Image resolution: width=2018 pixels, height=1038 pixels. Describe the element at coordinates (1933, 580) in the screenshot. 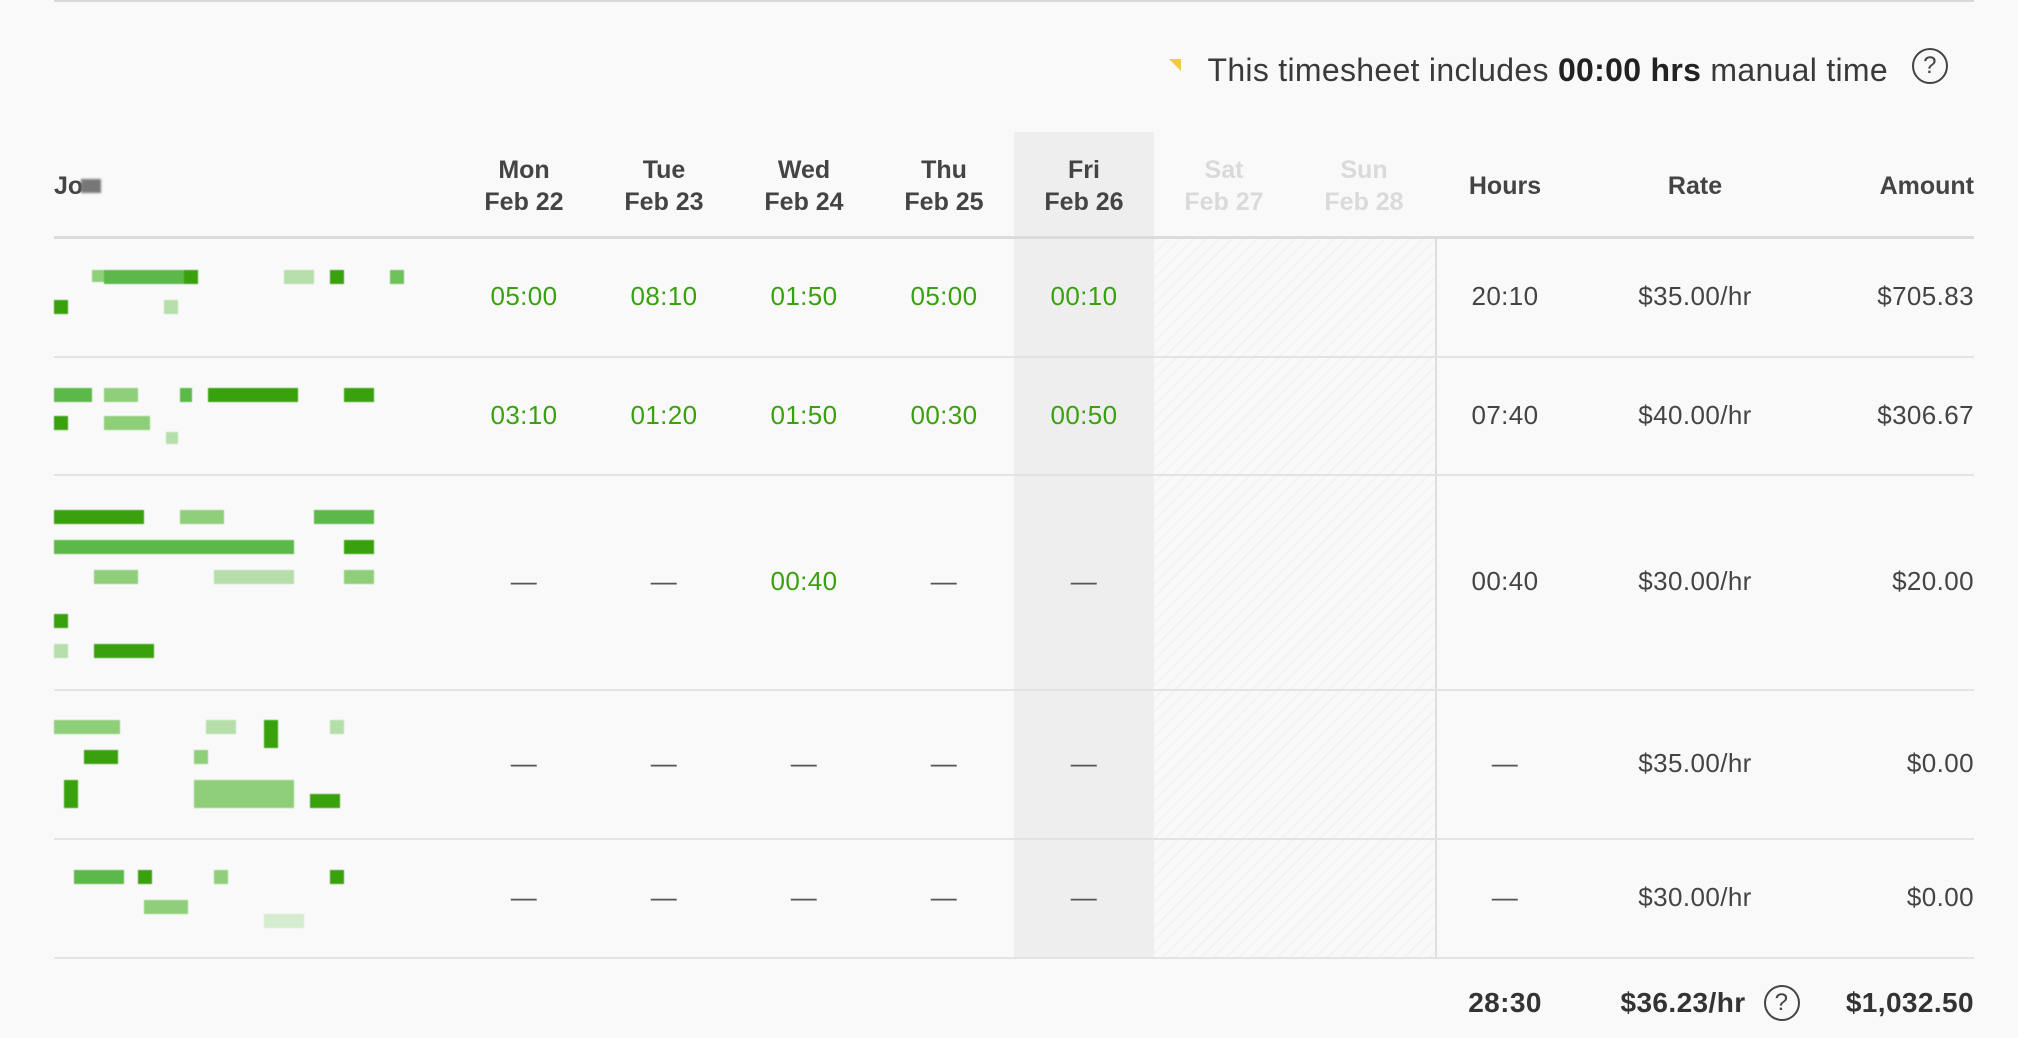

I see `row-amount: $20.00` at that location.